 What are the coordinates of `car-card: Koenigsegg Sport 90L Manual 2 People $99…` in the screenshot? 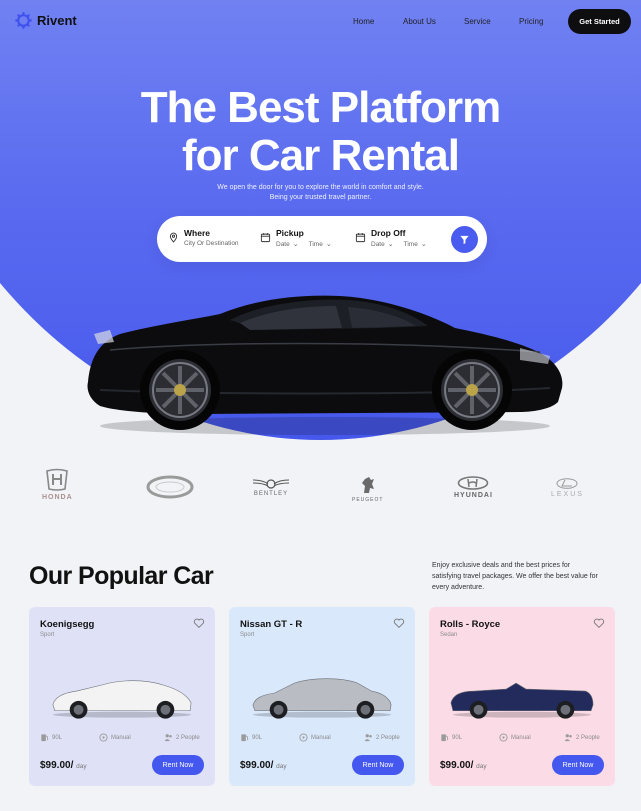 It's located at (122, 696).